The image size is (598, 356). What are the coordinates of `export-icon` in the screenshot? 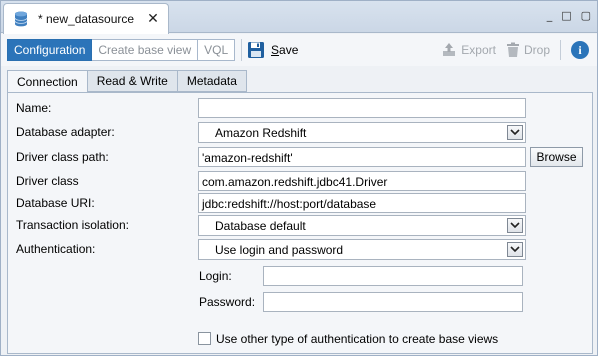 It's located at (449, 49).